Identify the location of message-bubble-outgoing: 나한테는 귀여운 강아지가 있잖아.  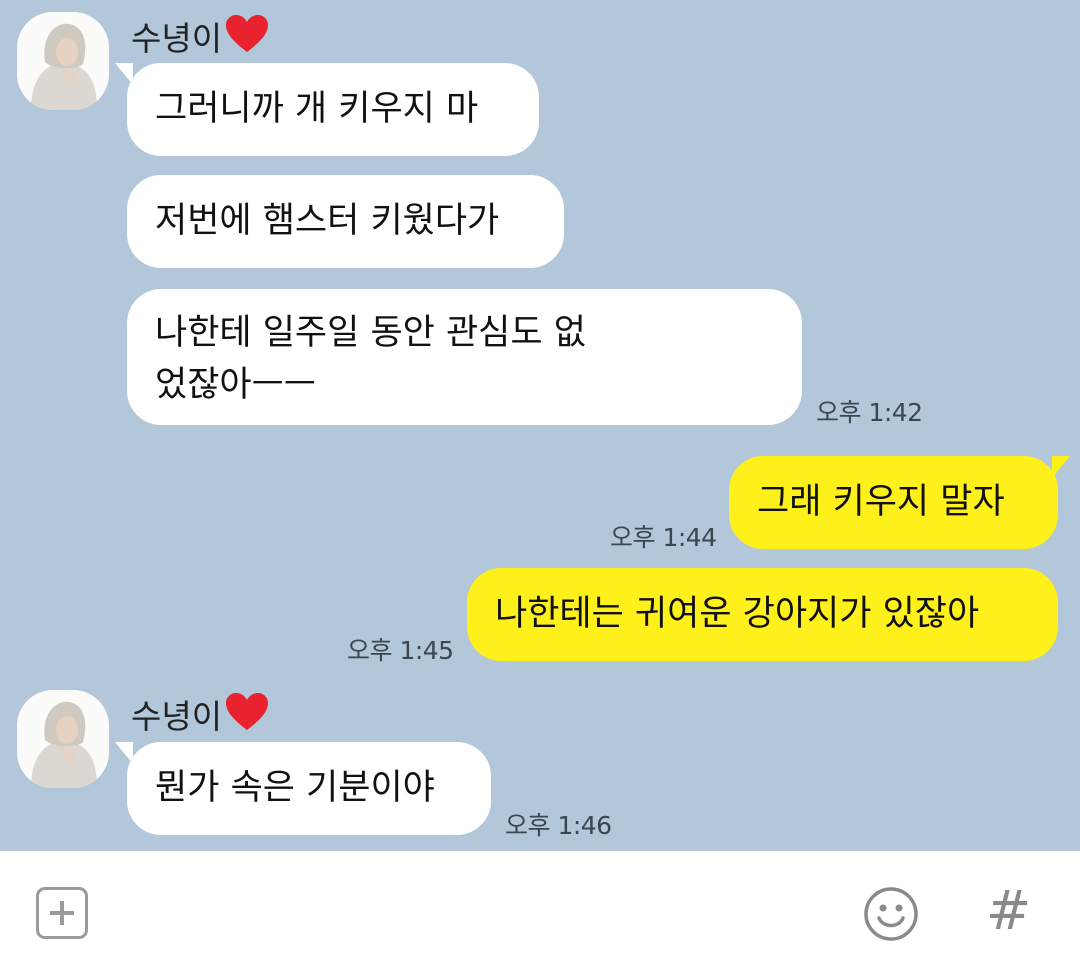
(762, 614).